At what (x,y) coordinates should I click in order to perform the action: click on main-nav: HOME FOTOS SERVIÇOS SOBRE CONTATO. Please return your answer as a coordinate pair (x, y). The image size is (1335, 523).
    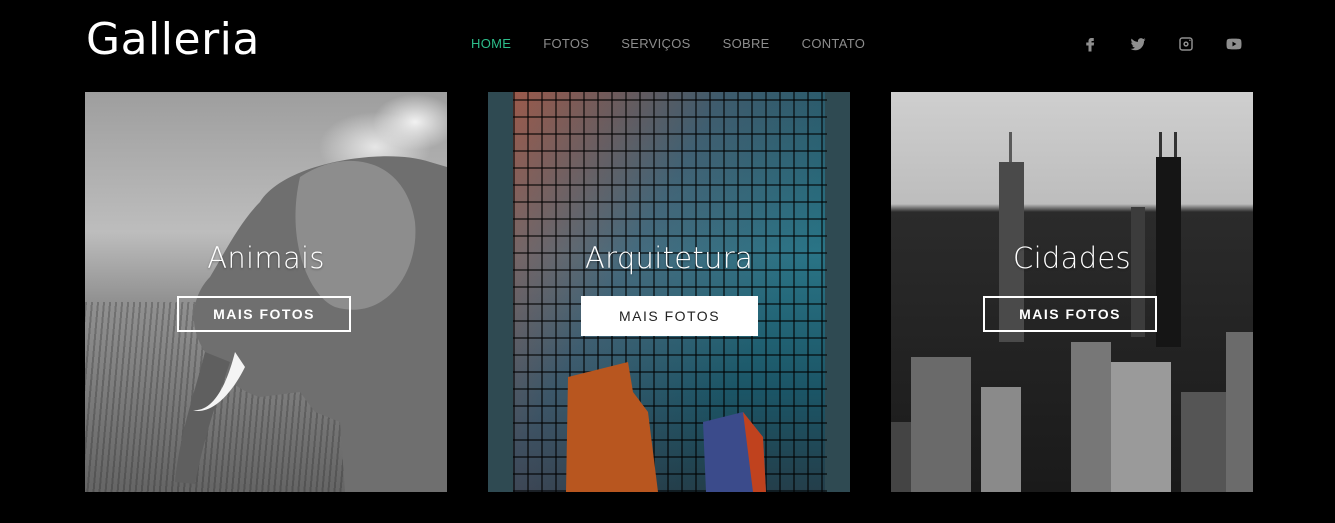
    Looking at the image, I should click on (668, 43).